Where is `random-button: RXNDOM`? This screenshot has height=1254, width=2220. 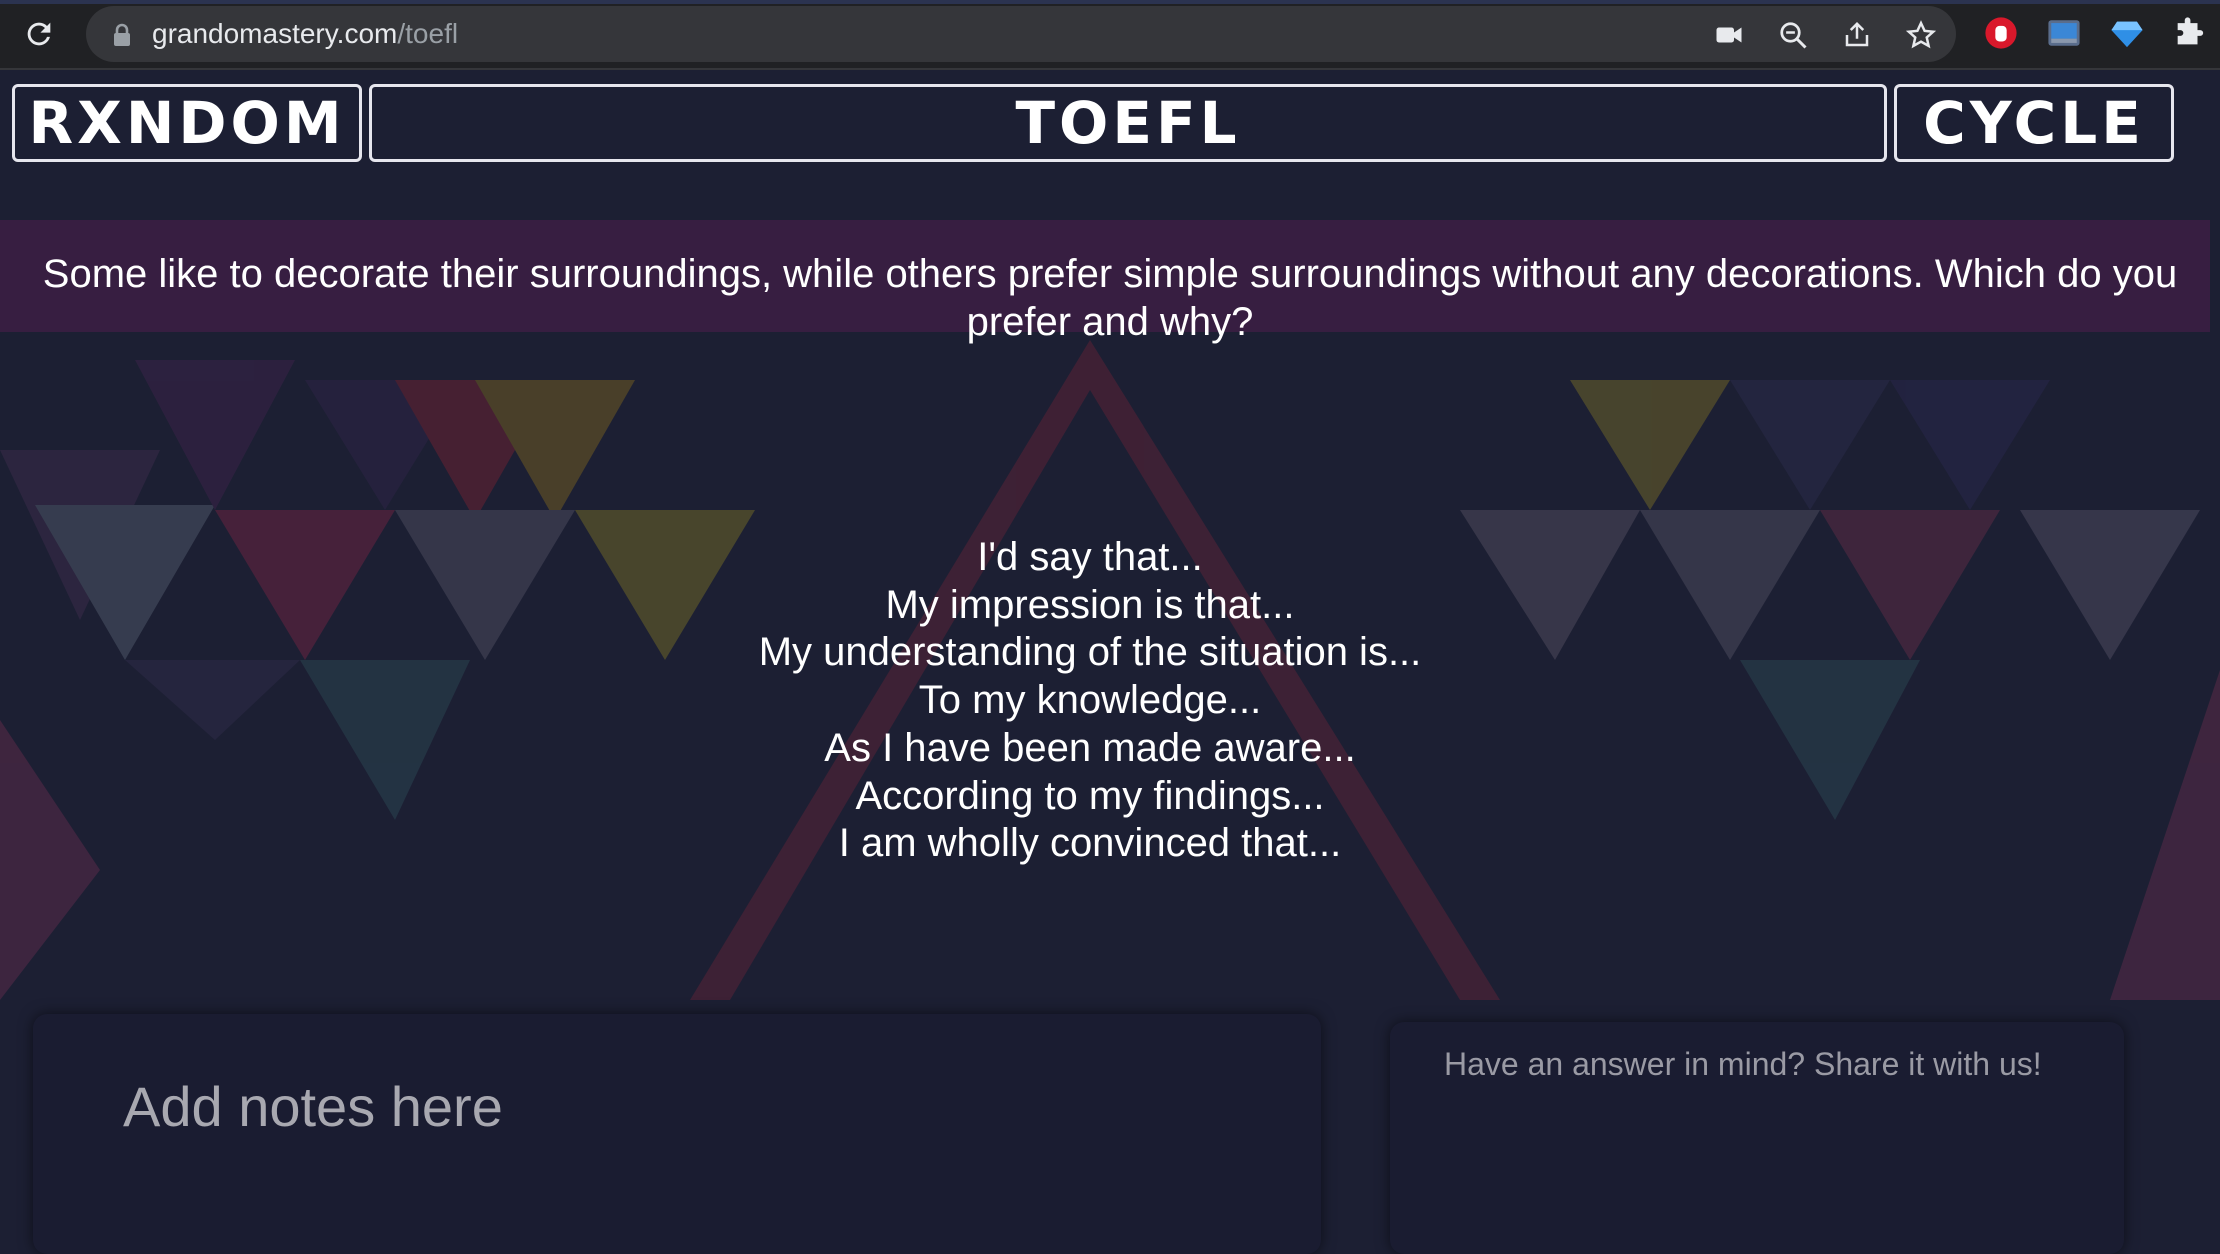 random-button: RXNDOM is located at coordinates (187, 123).